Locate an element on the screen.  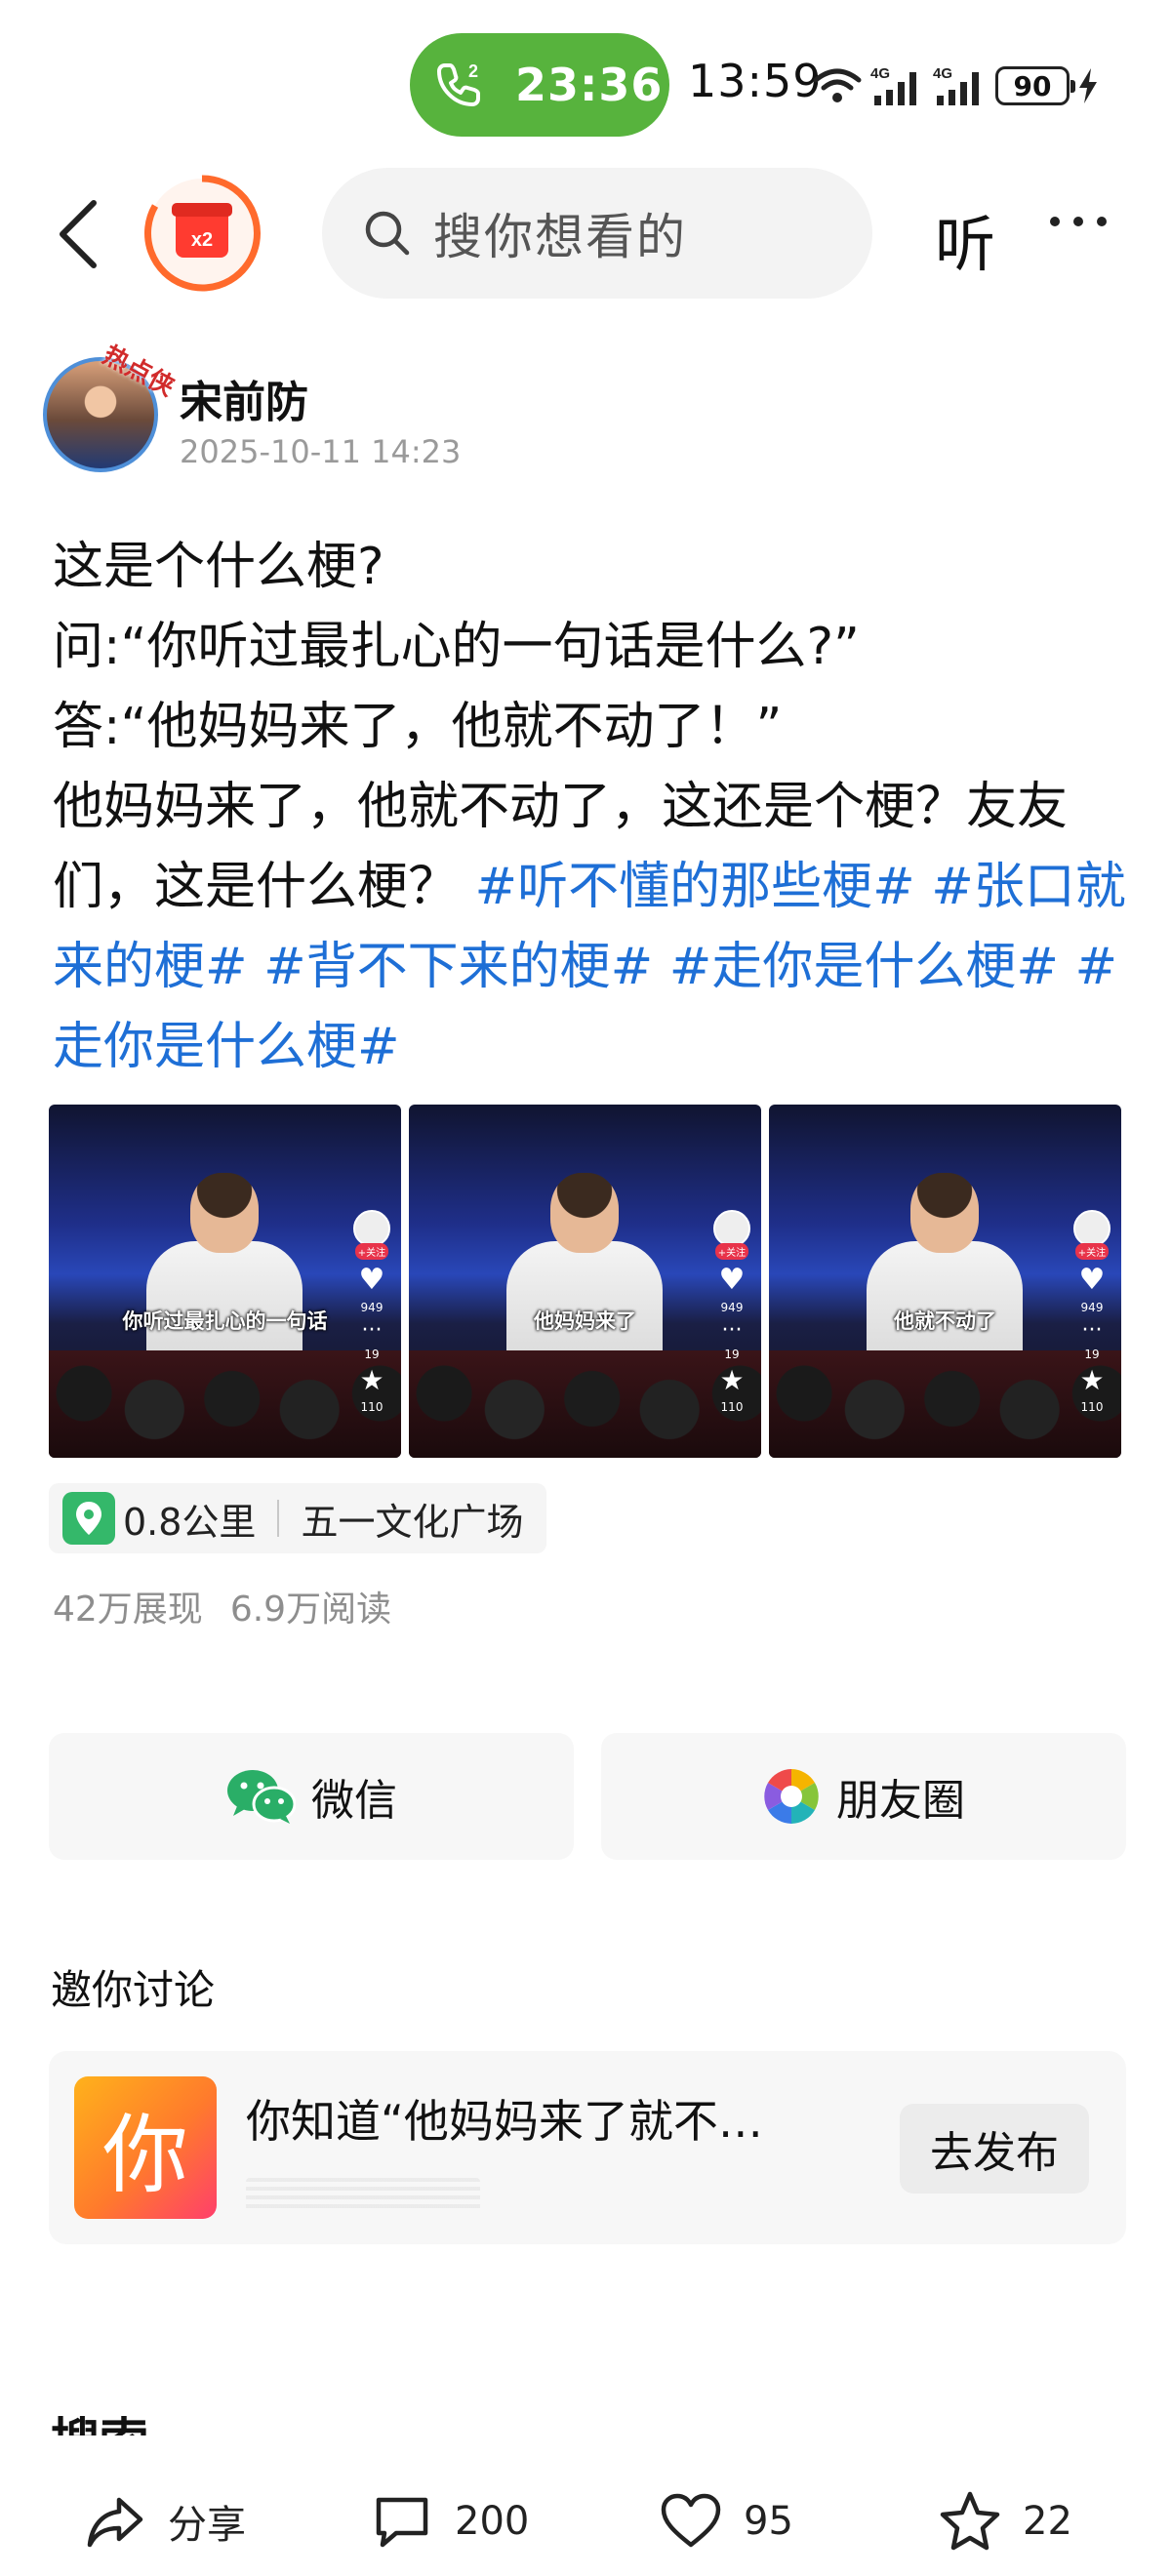
location-name: 五一文化广场 is located at coordinates (412, 1522).